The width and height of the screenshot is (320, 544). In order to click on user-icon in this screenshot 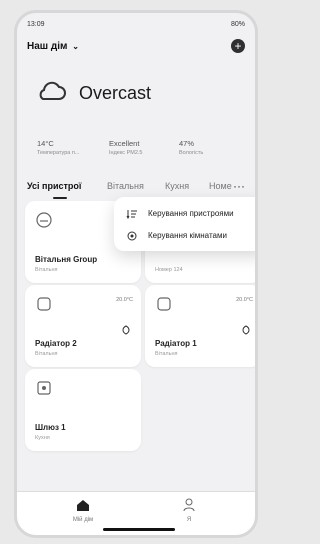, I will do `click(189, 505)`.